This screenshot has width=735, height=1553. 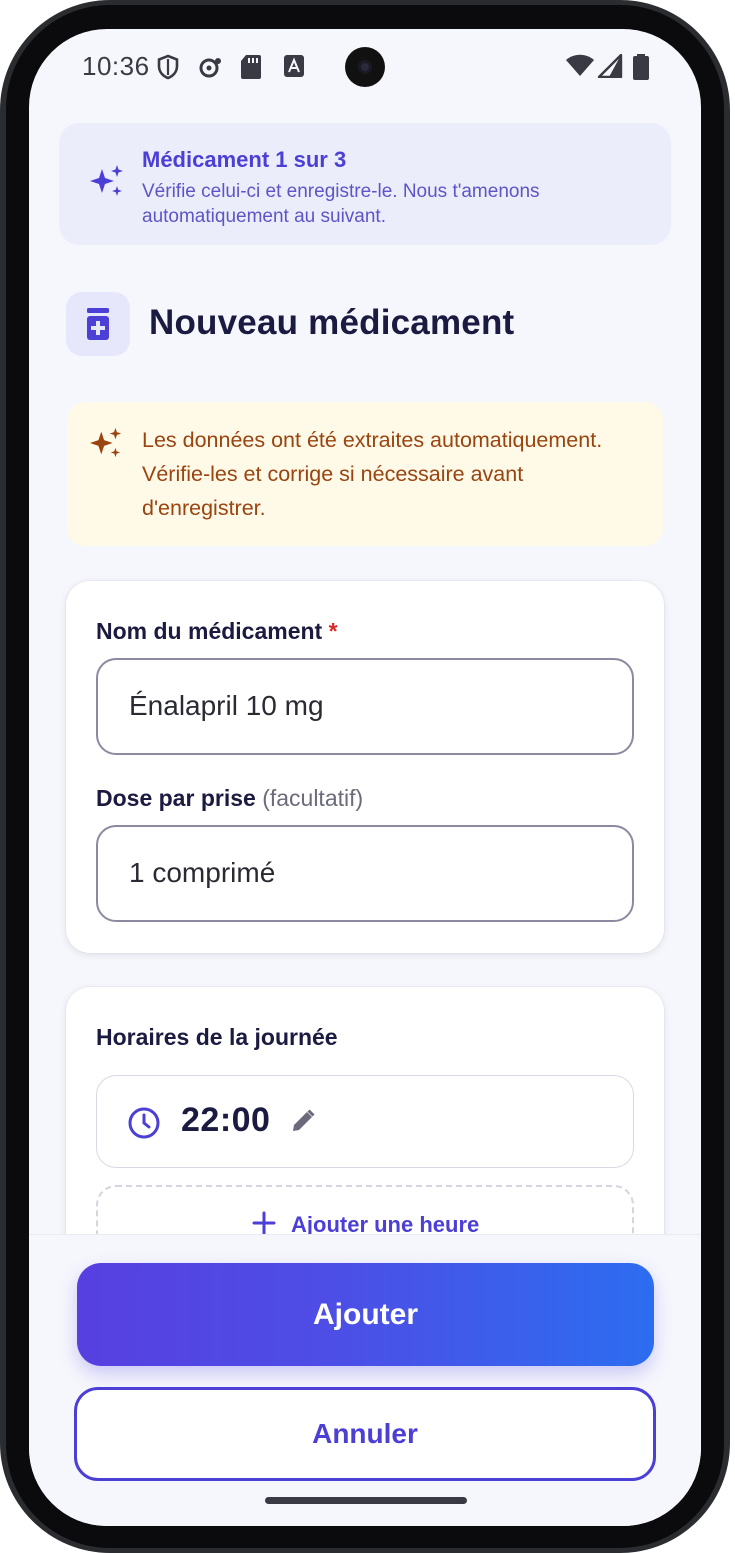 I want to click on page-header: Nouveau médicament, so click(x=366, y=324).